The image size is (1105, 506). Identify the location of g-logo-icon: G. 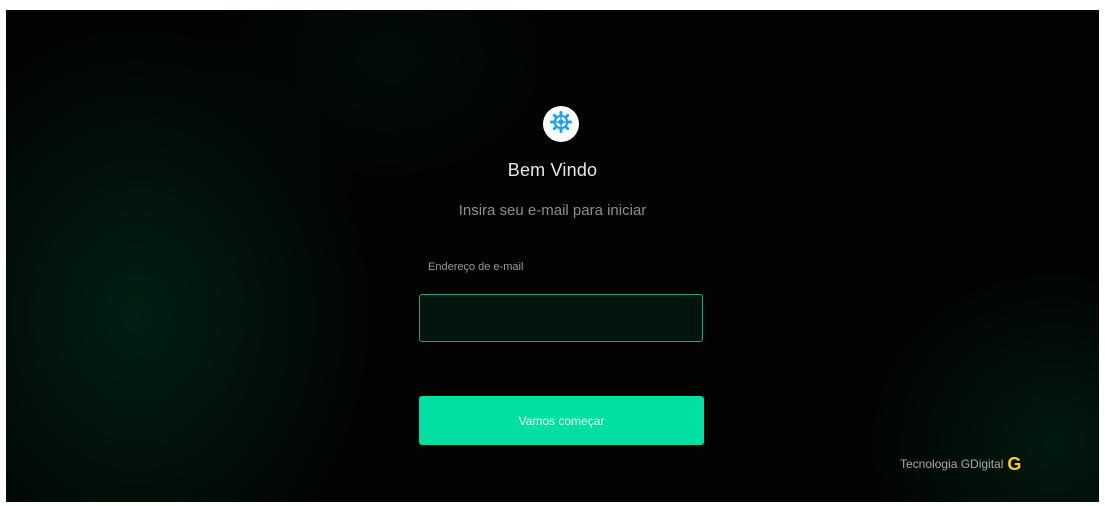
(1014, 464).